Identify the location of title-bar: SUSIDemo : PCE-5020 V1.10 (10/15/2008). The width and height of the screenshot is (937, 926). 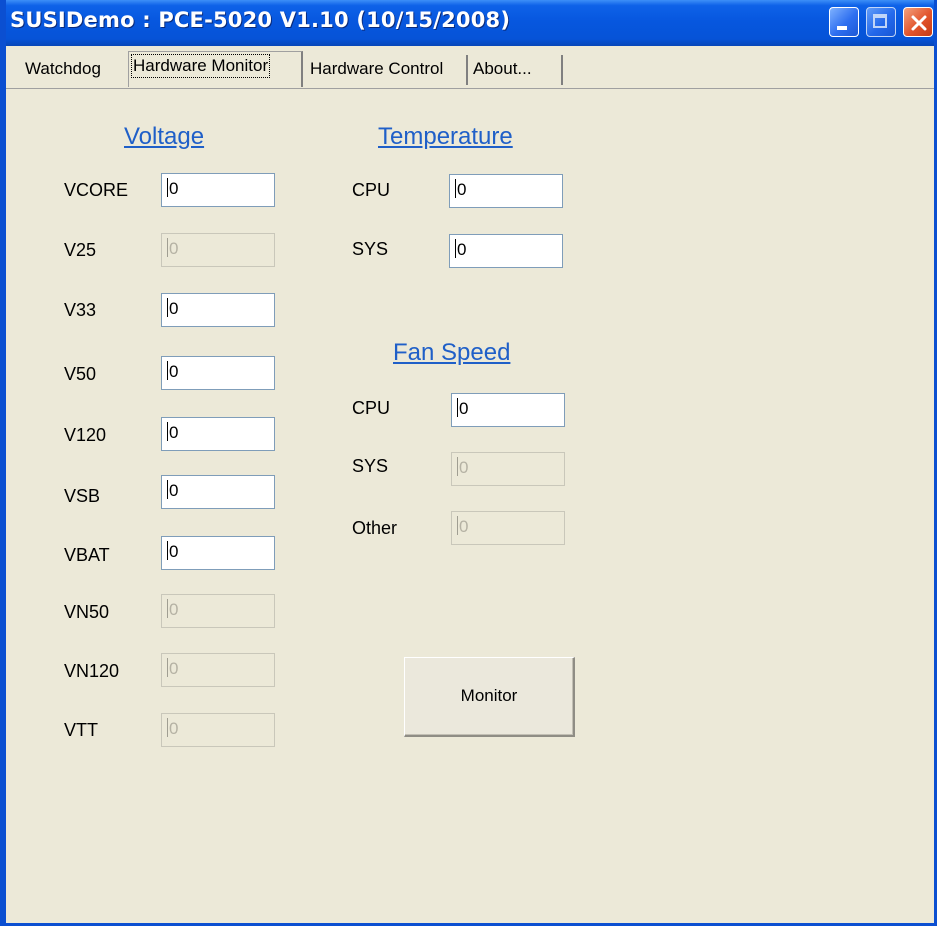
(470, 23).